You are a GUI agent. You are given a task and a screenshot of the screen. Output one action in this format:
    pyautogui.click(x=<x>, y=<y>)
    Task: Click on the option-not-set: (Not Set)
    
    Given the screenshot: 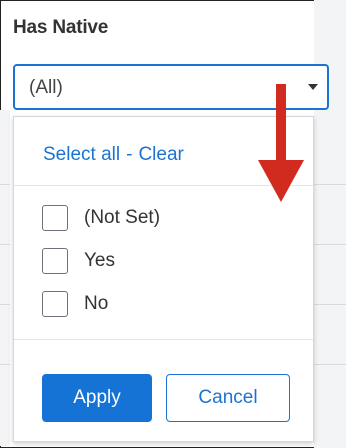 What is the action you would take?
    pyautogui.click(x=101, y=218)
    